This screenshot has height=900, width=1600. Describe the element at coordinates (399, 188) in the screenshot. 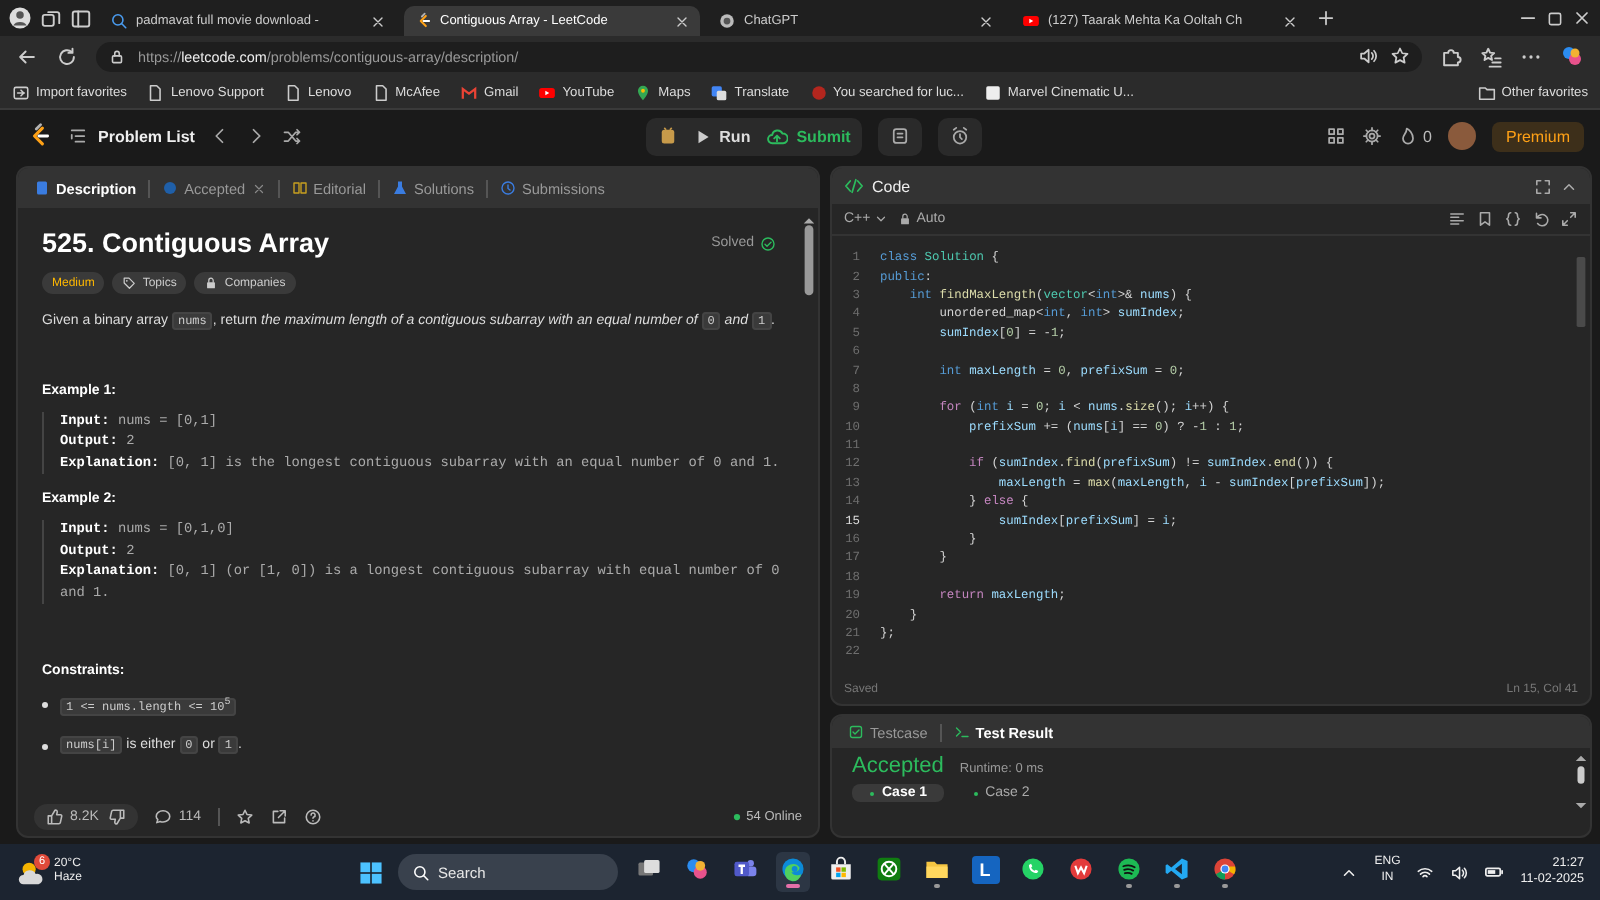

I see `flask-icon` at that location.